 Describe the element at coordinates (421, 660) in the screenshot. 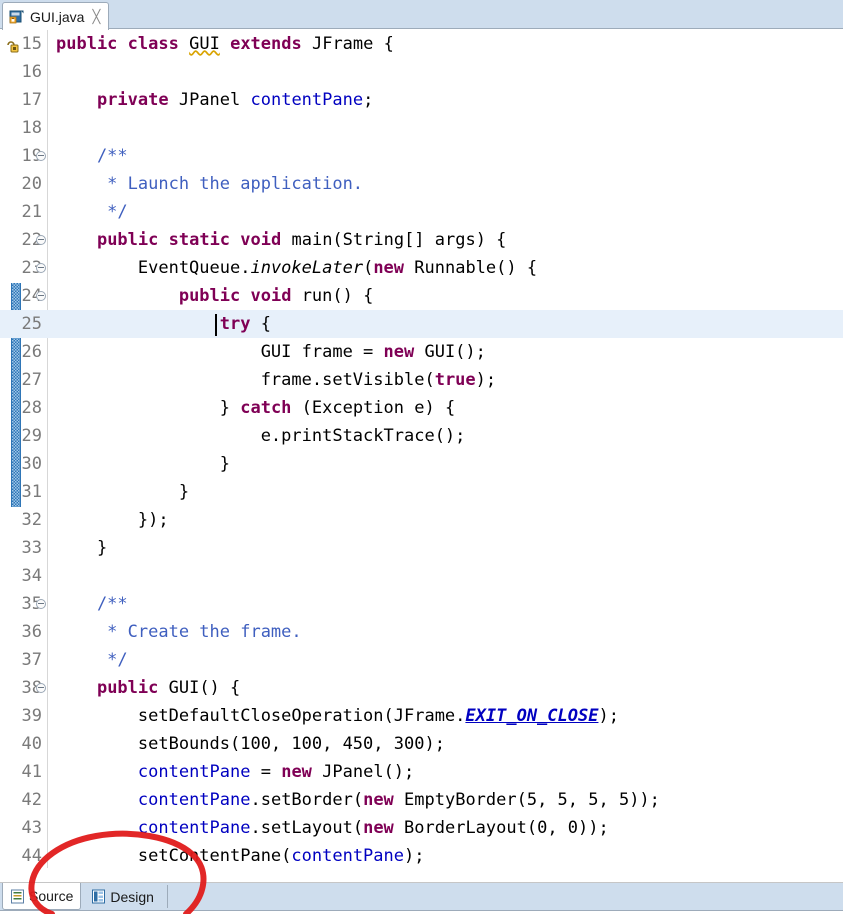

I see `code-line: 37 */` at that location.